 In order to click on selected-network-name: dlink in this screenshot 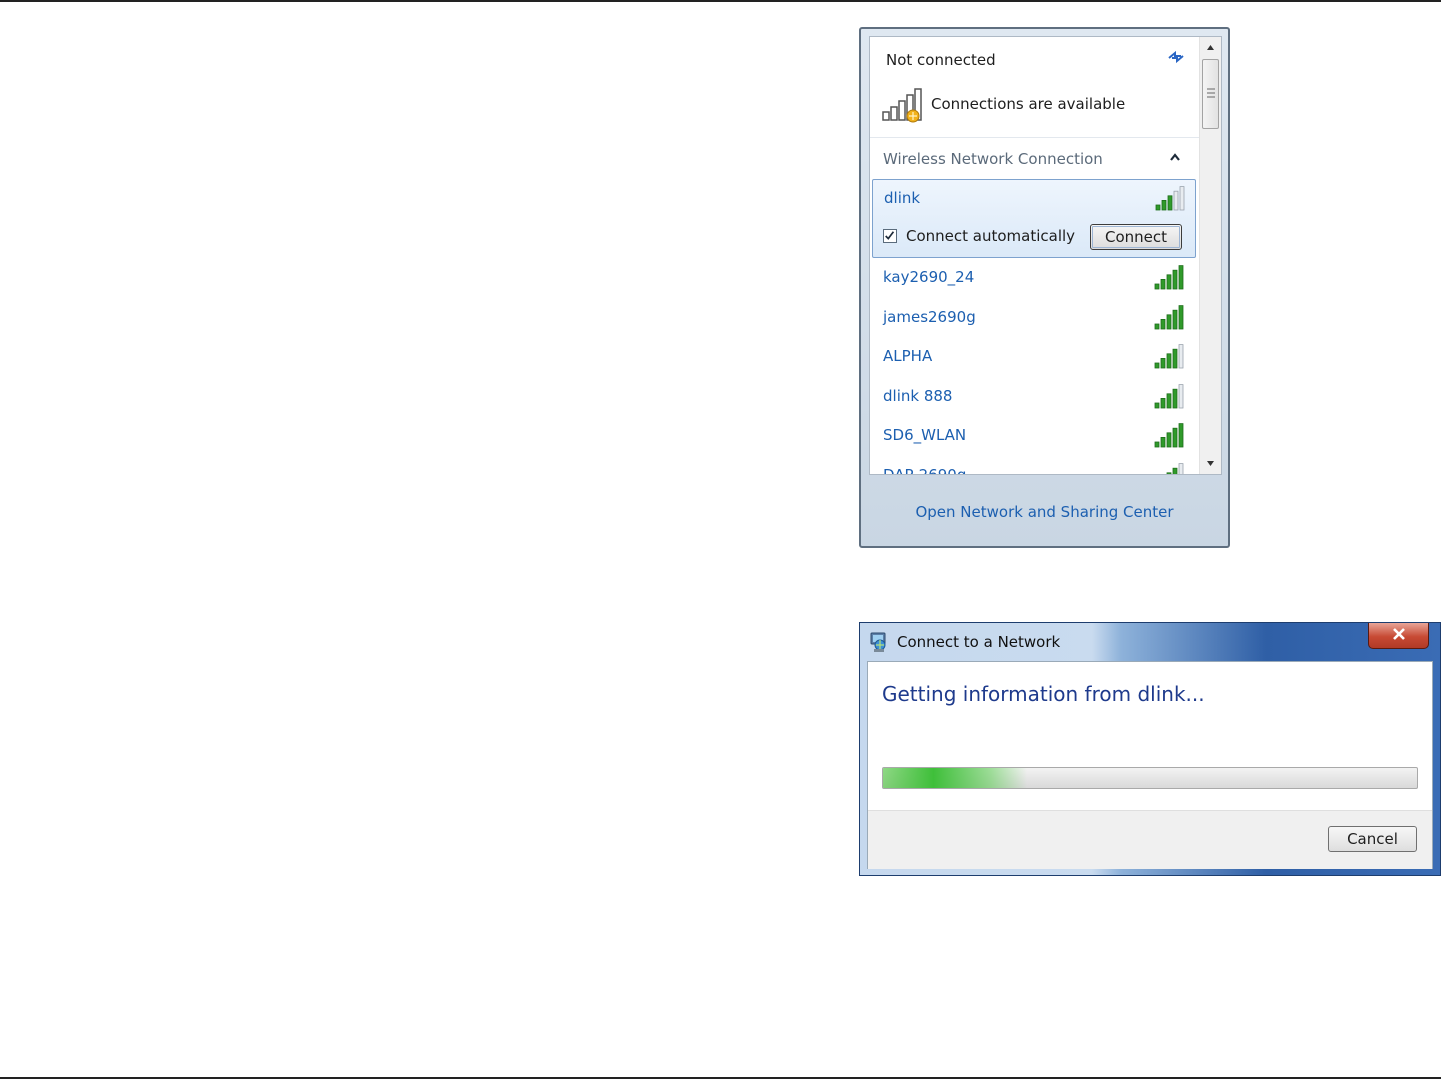, I will do `click(902, 198)`.